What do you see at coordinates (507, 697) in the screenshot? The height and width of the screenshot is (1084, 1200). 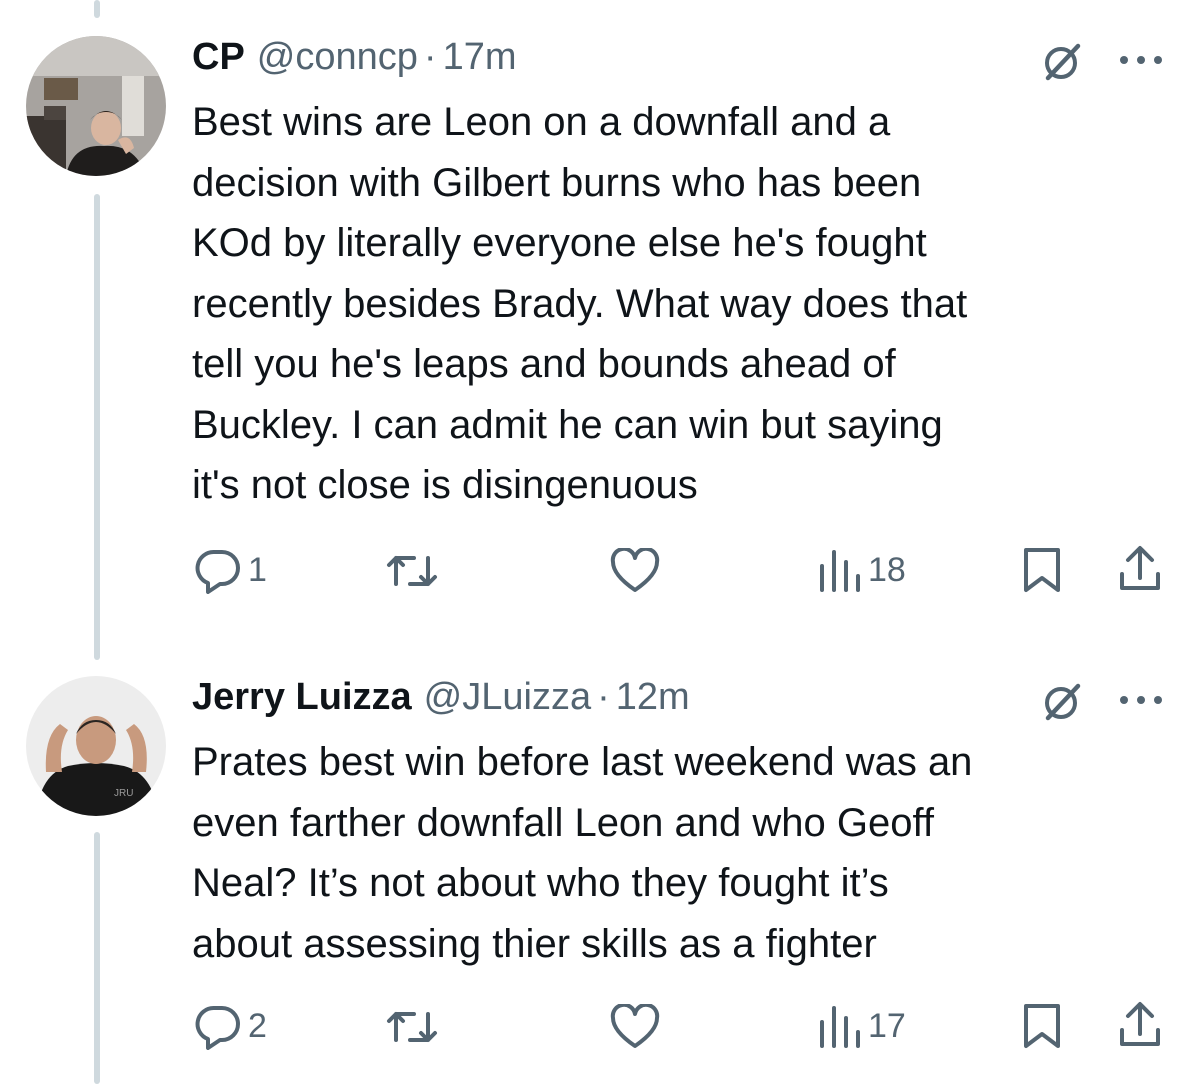 I see `user-handle: @JLuizza` at bounding box center [507, 697].